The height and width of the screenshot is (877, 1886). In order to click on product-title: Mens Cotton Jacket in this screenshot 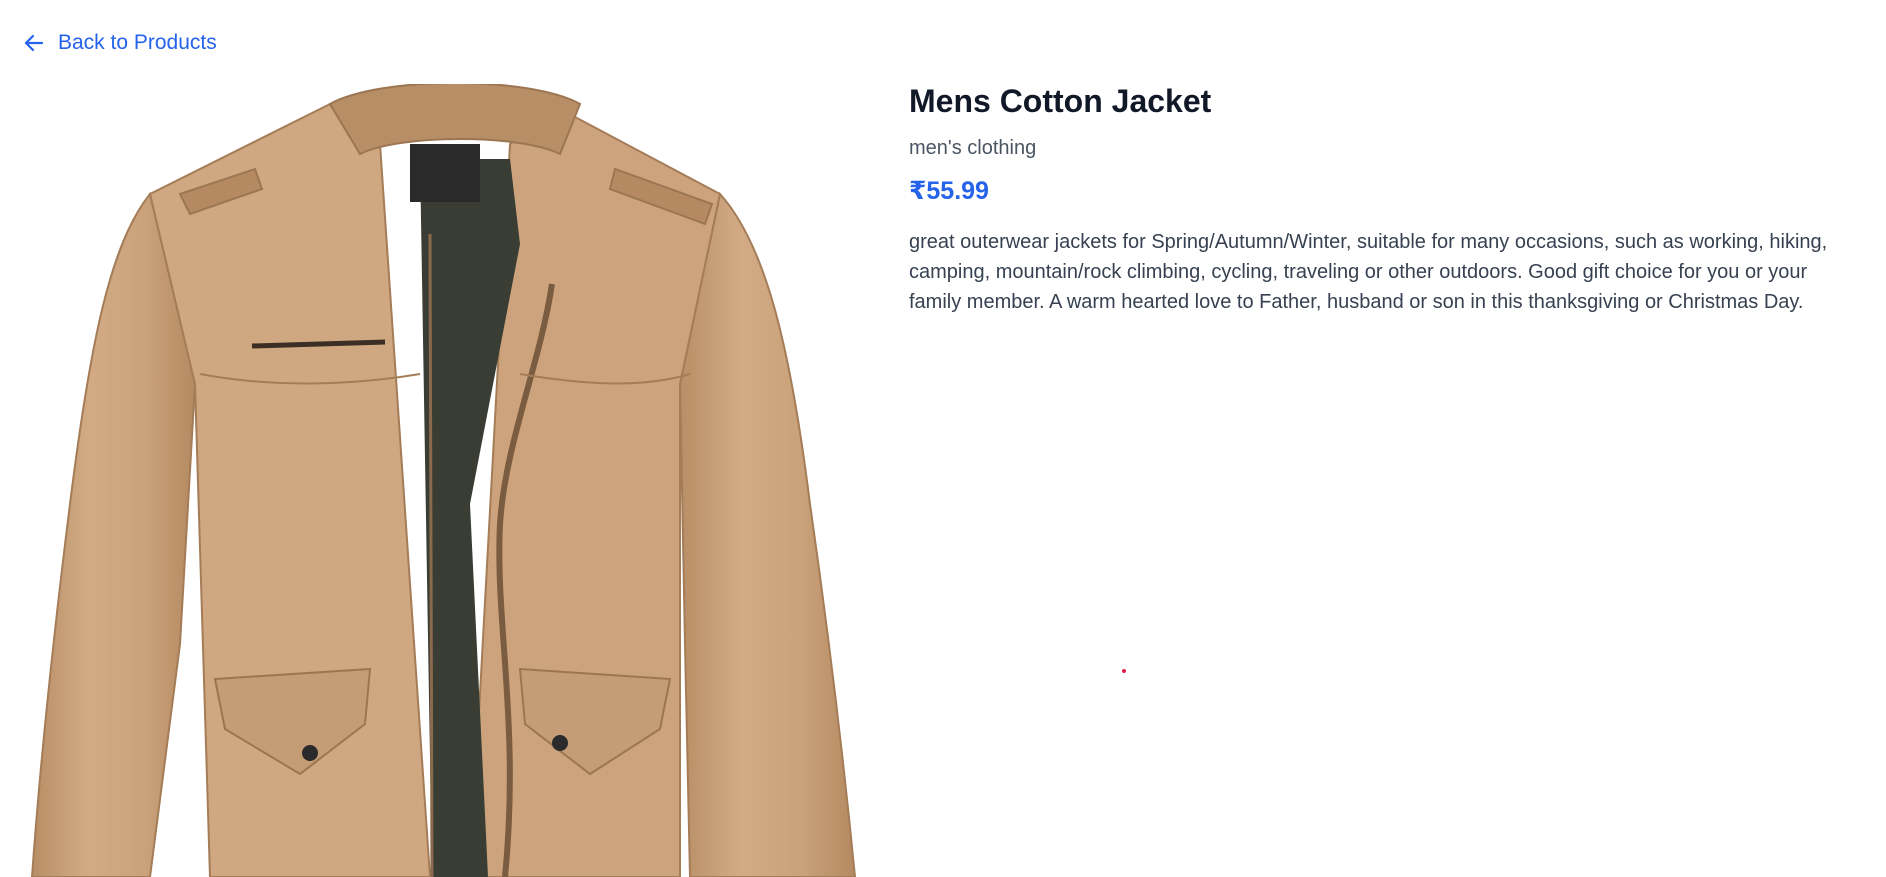, I will do `click(1060, 101)`.